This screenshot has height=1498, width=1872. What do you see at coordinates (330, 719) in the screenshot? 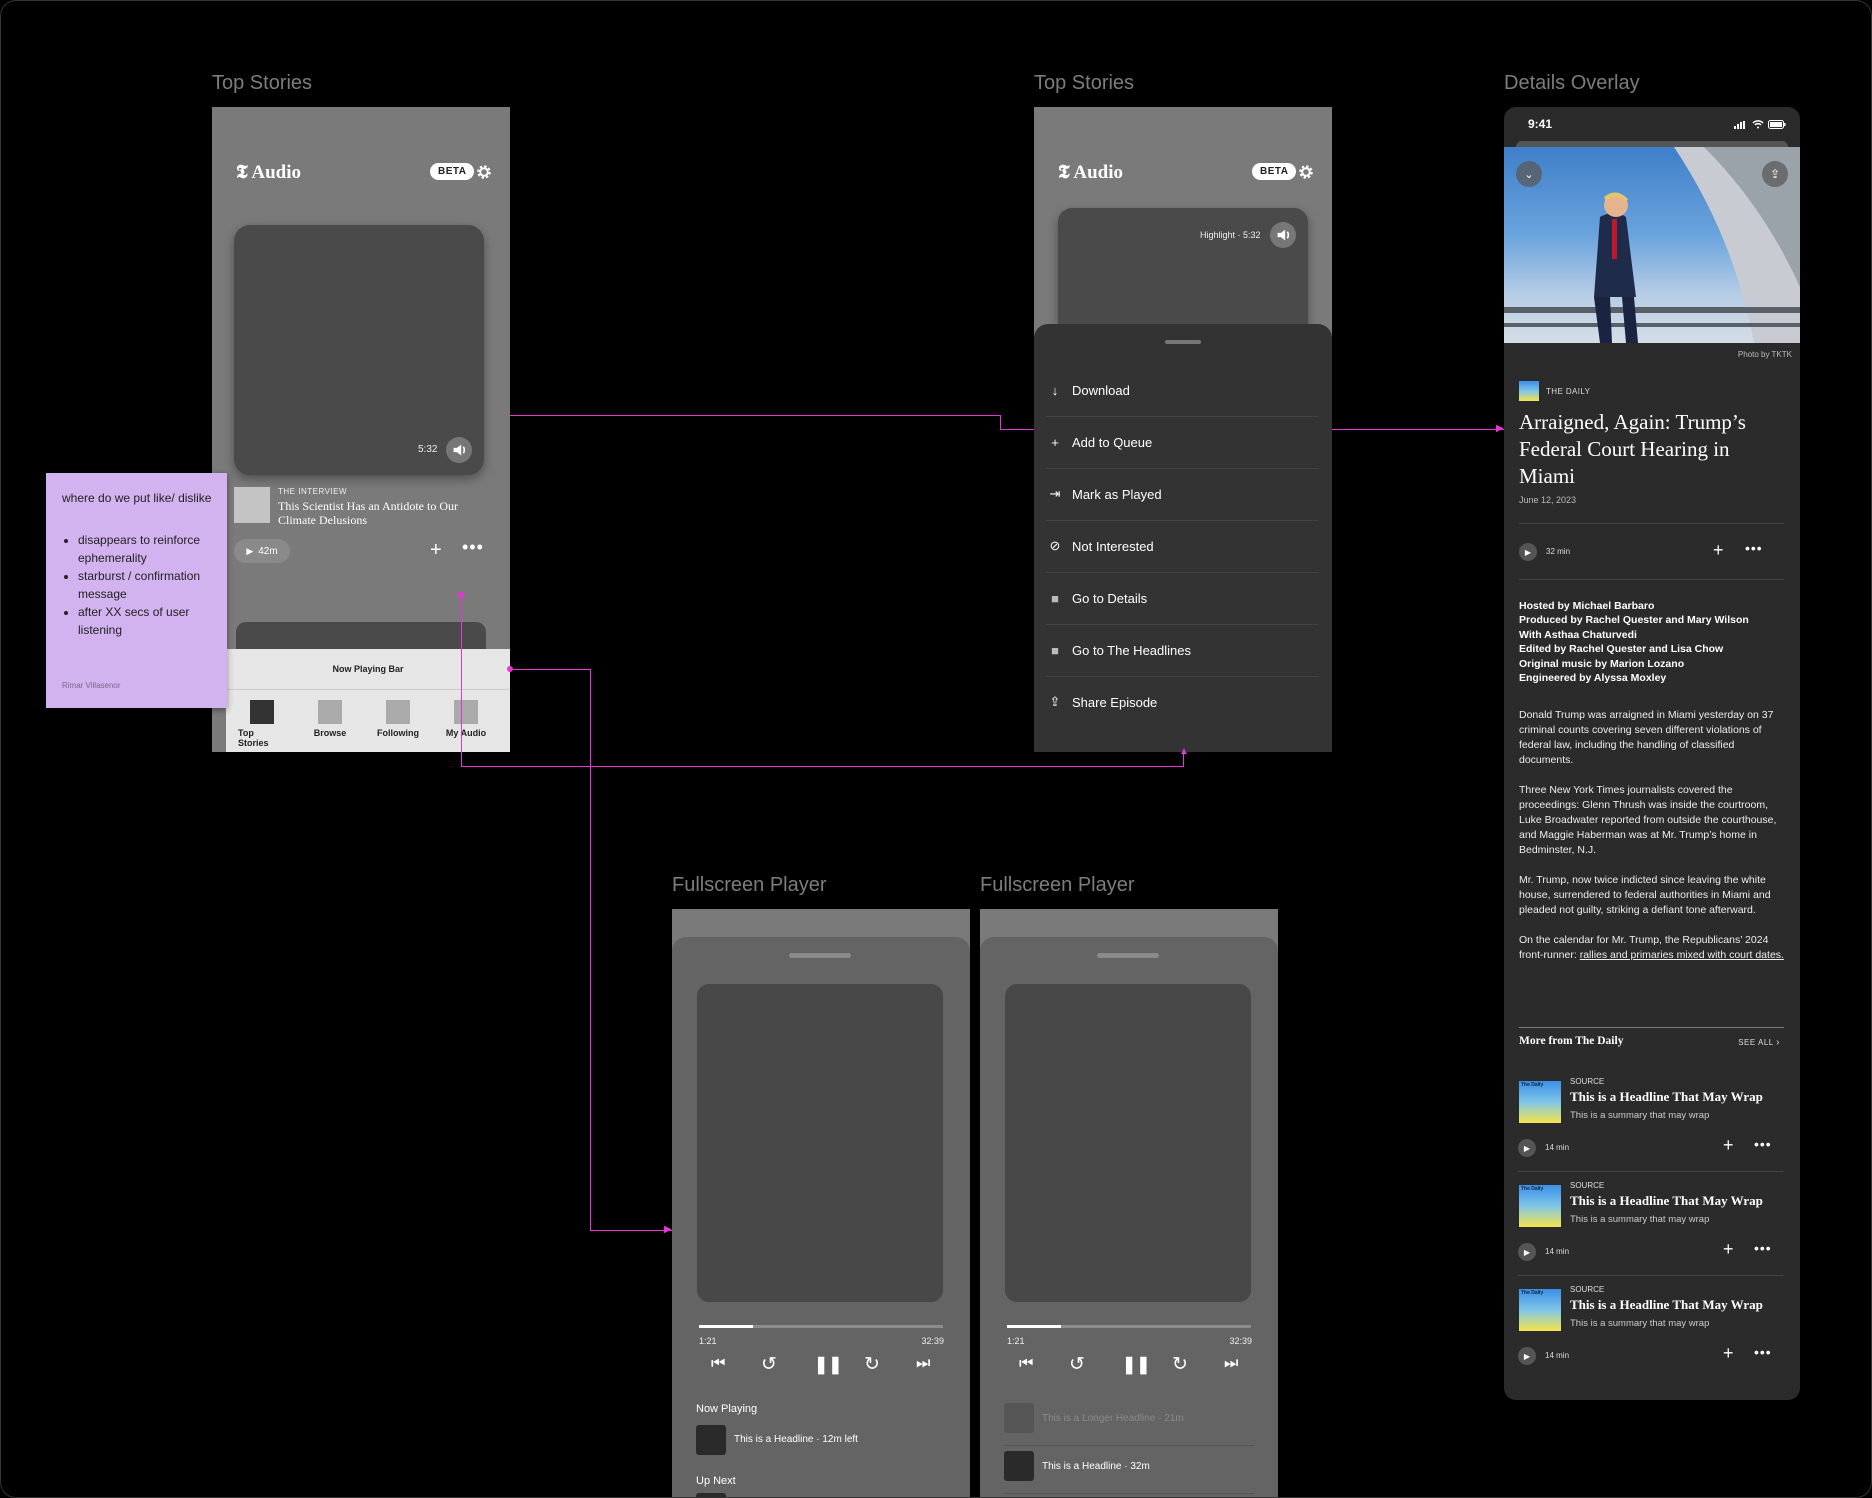
I see `tab-browse: Browse` at bounding box center [330, 719].